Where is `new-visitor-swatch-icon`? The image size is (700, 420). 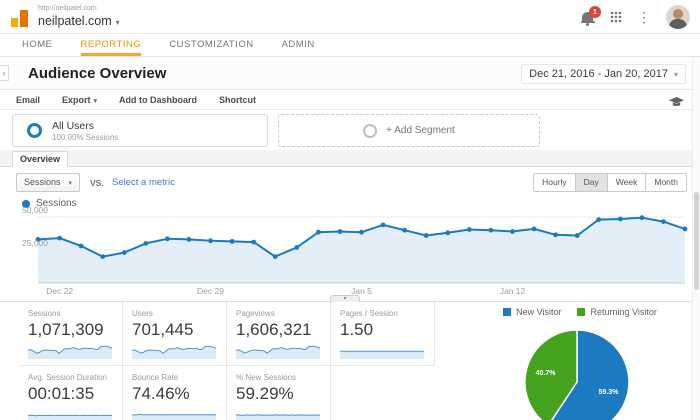 new-visitor-swatch-icon is located at coordinates (507, 312).